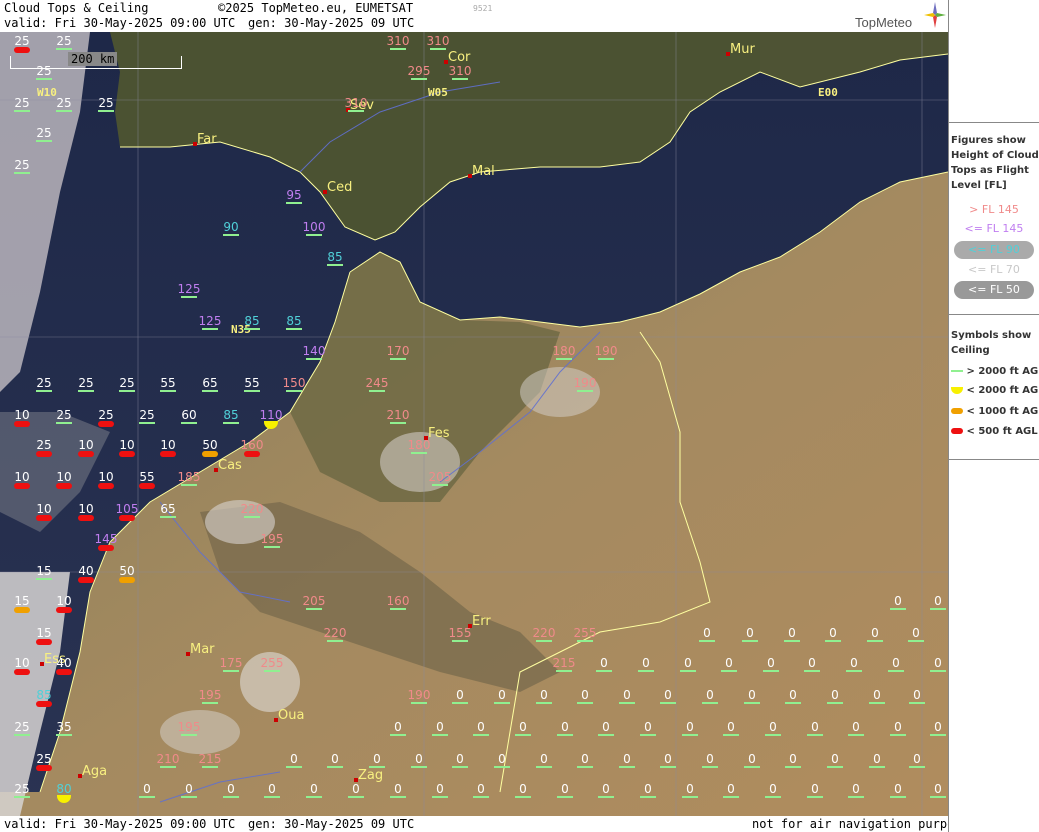  Describe the element at coordinates (398, 41) in the screenshot. I see `cloud-top-value: 310` at that location.